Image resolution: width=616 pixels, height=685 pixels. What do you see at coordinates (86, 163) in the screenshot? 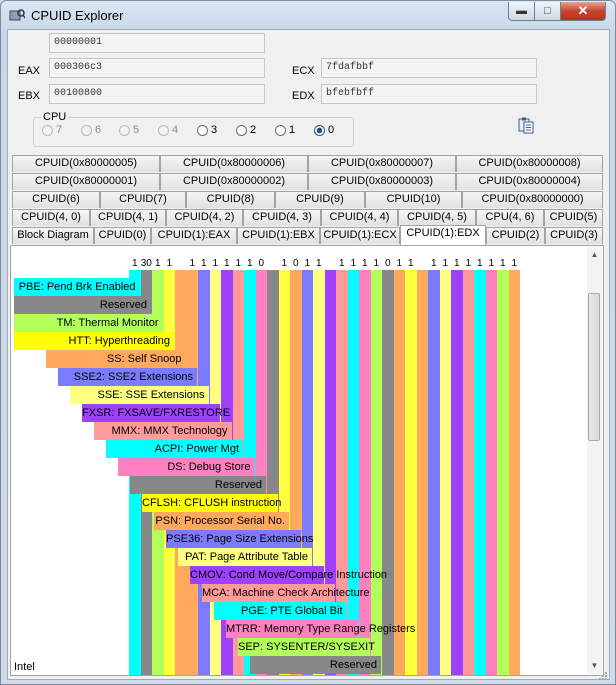
I see `tab-cpuid-0x80000005: CPUID(0x80000005)` at bounding box center [86, 163].